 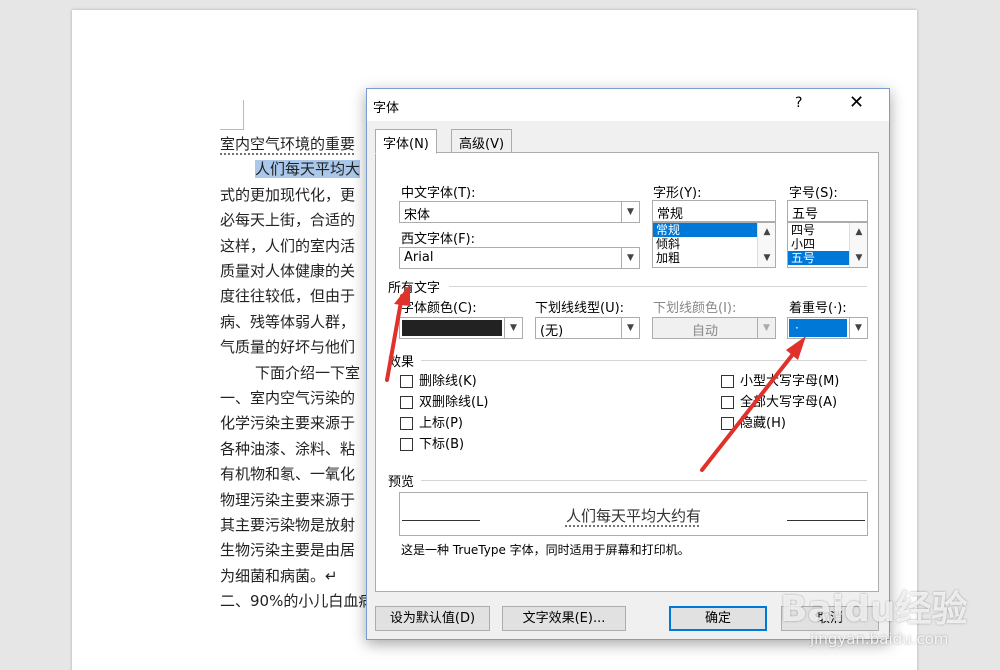 I want to click on emphasis-combo: · ▼, so click(x=827, y=328).